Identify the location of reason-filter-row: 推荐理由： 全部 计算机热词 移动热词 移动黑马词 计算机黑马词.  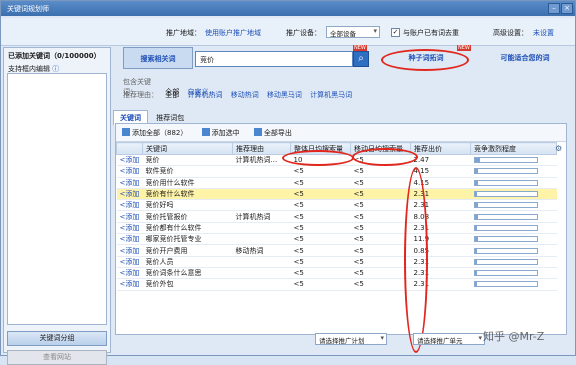
(240, 96).